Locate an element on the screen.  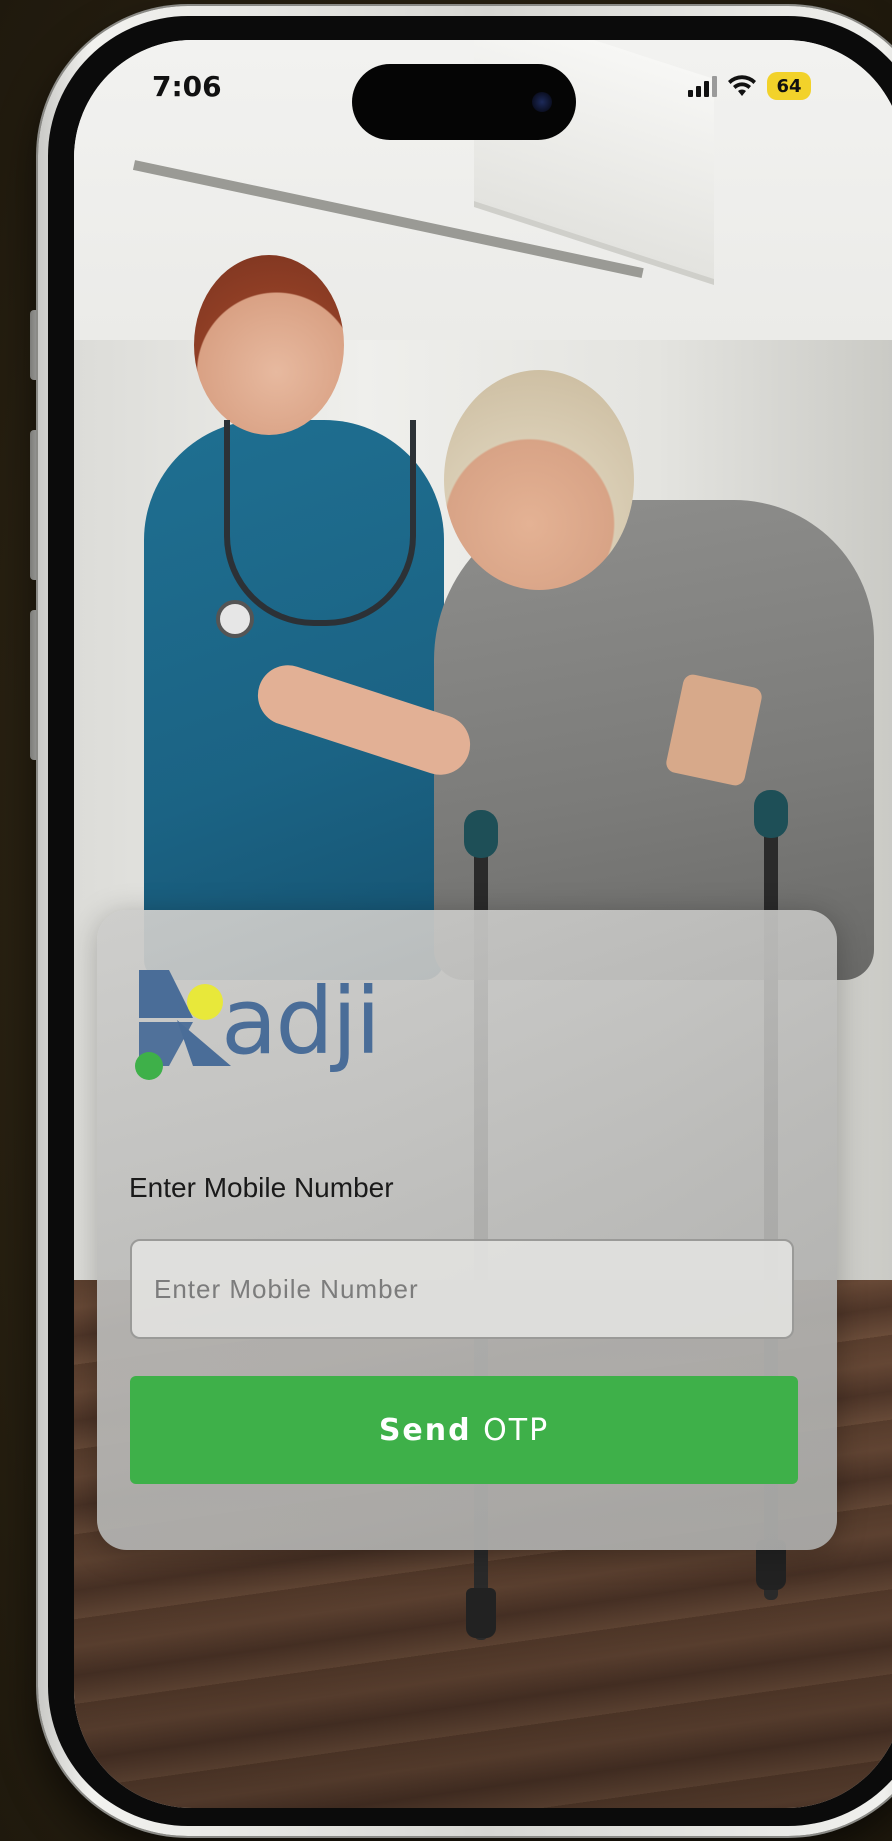
photo-crutch-grip-right is located at coordinates (771, 814).